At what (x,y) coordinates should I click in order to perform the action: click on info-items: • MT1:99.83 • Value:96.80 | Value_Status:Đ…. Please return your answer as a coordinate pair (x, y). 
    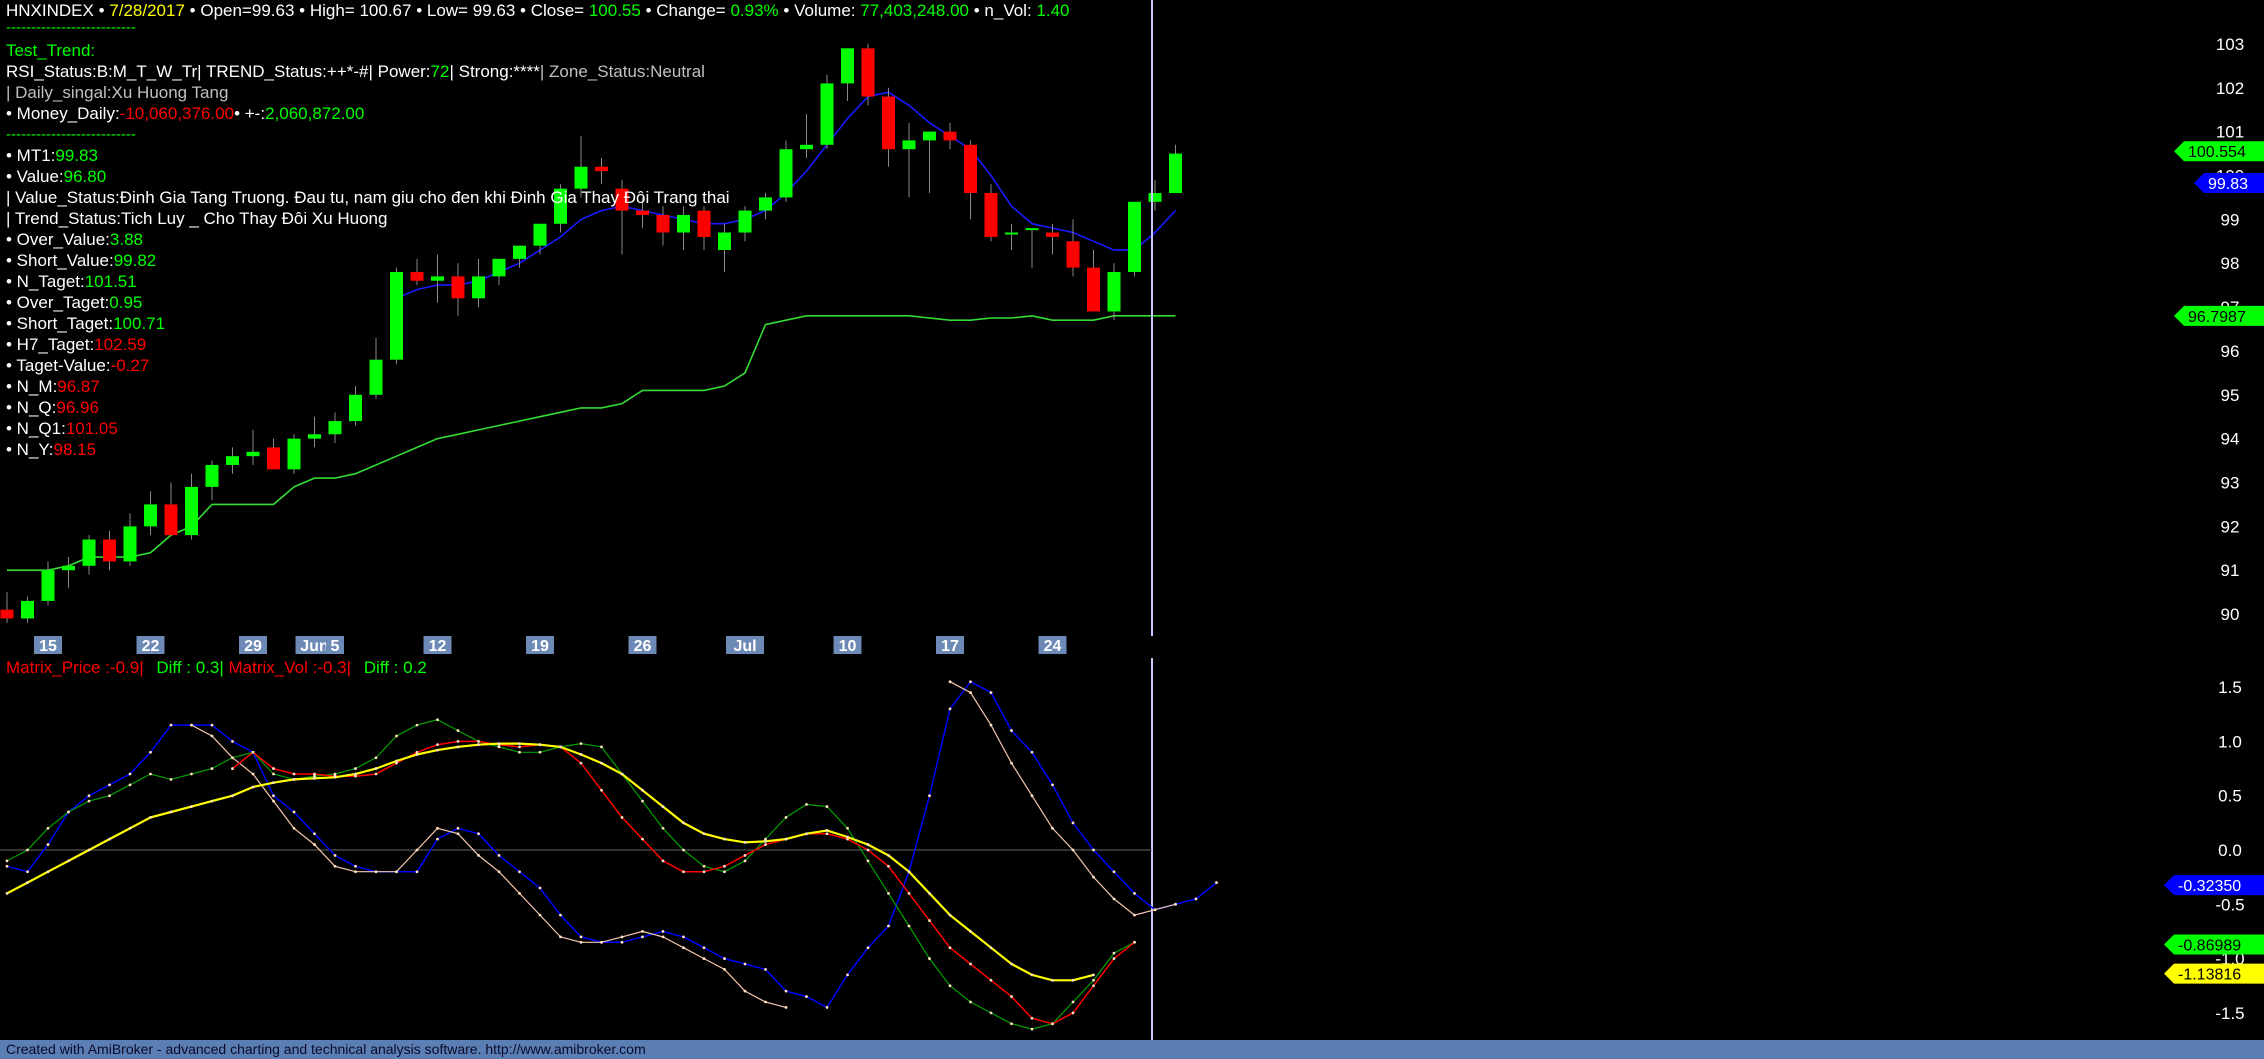
    Looking at the image, I should click on (368, 302).